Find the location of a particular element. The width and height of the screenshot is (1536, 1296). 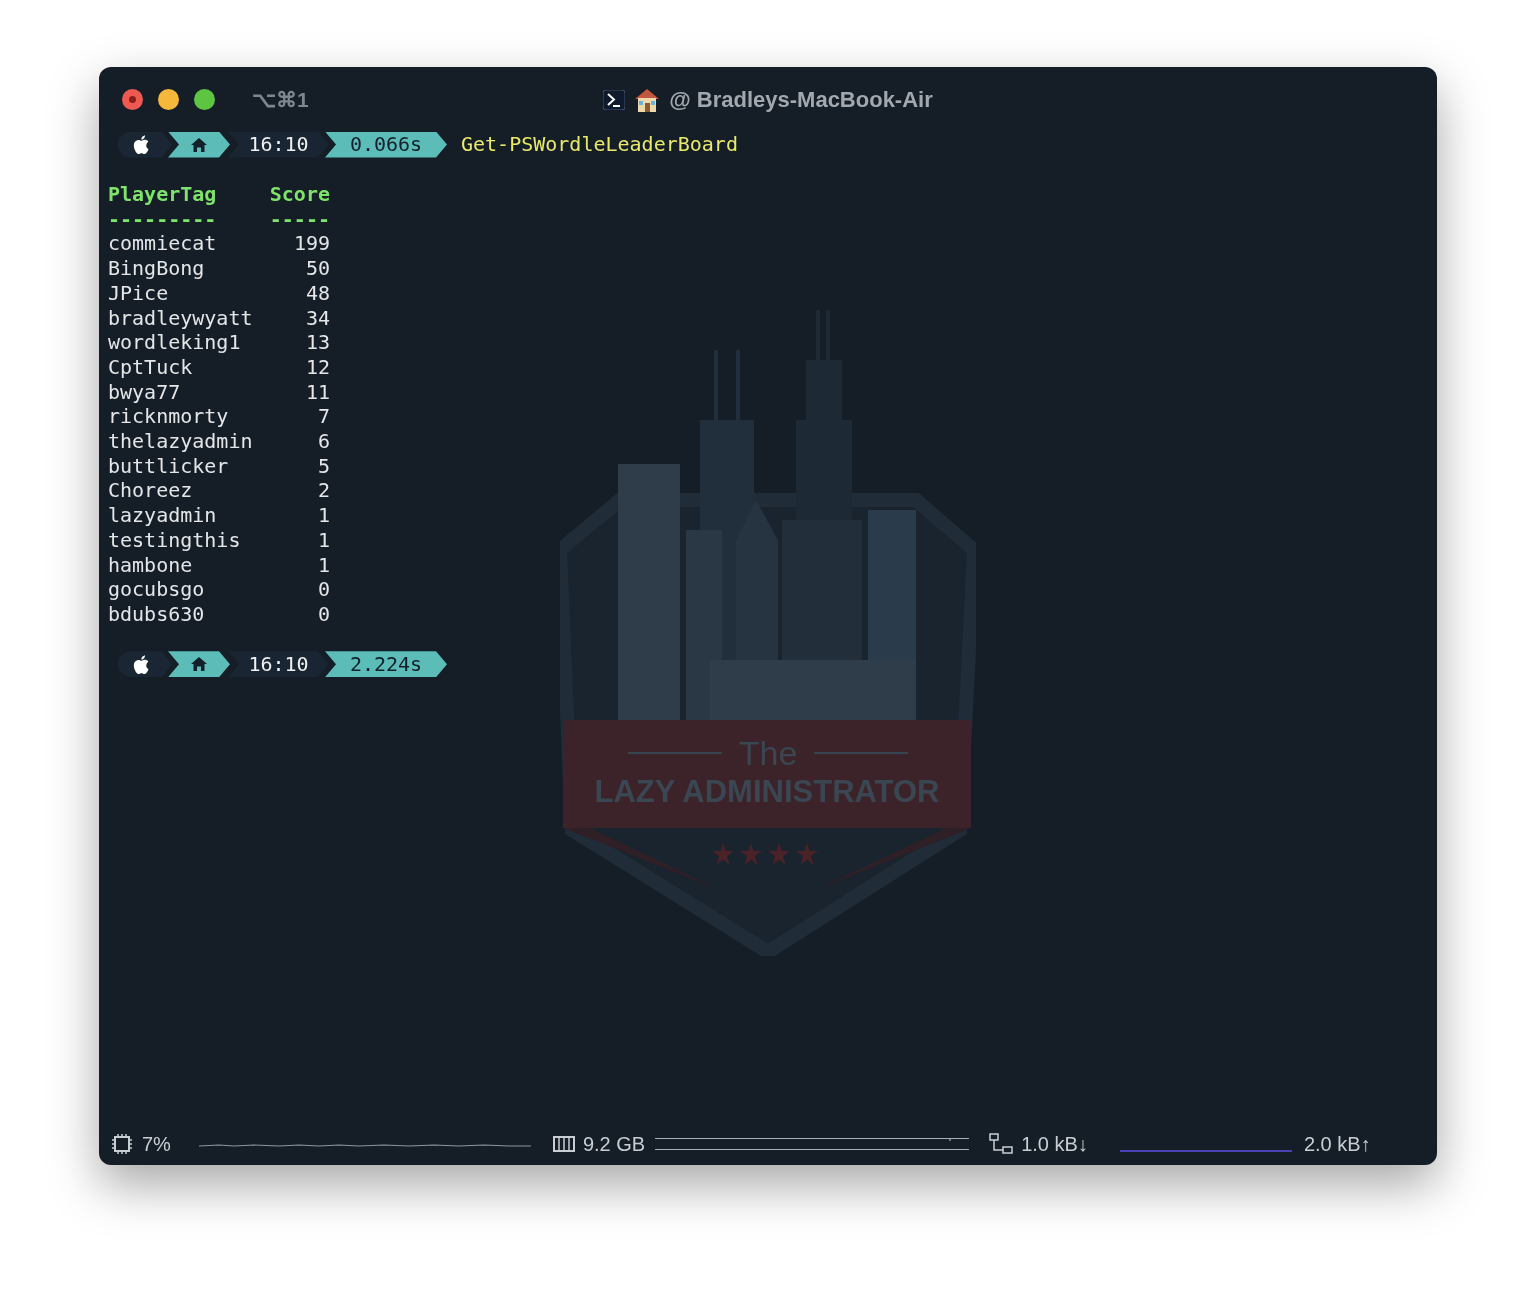

player-tag-cell-text: hambone is located at coordinates (151, 565).